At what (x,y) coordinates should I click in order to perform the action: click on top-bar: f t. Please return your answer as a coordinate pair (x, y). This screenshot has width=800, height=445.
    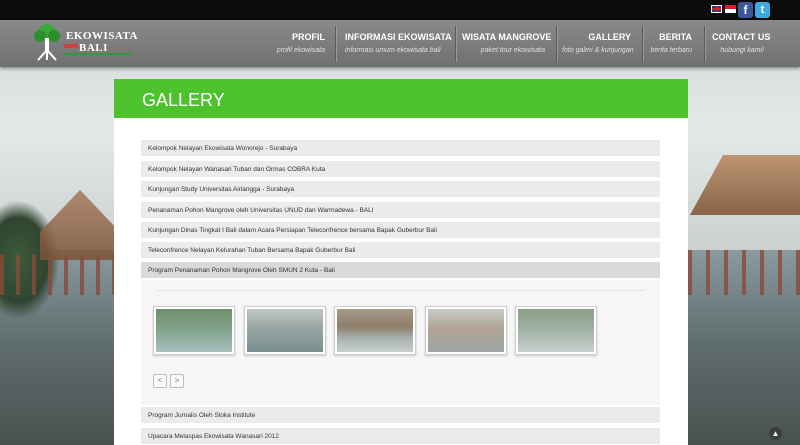
    Looking at the image, I should click on (400, 10).